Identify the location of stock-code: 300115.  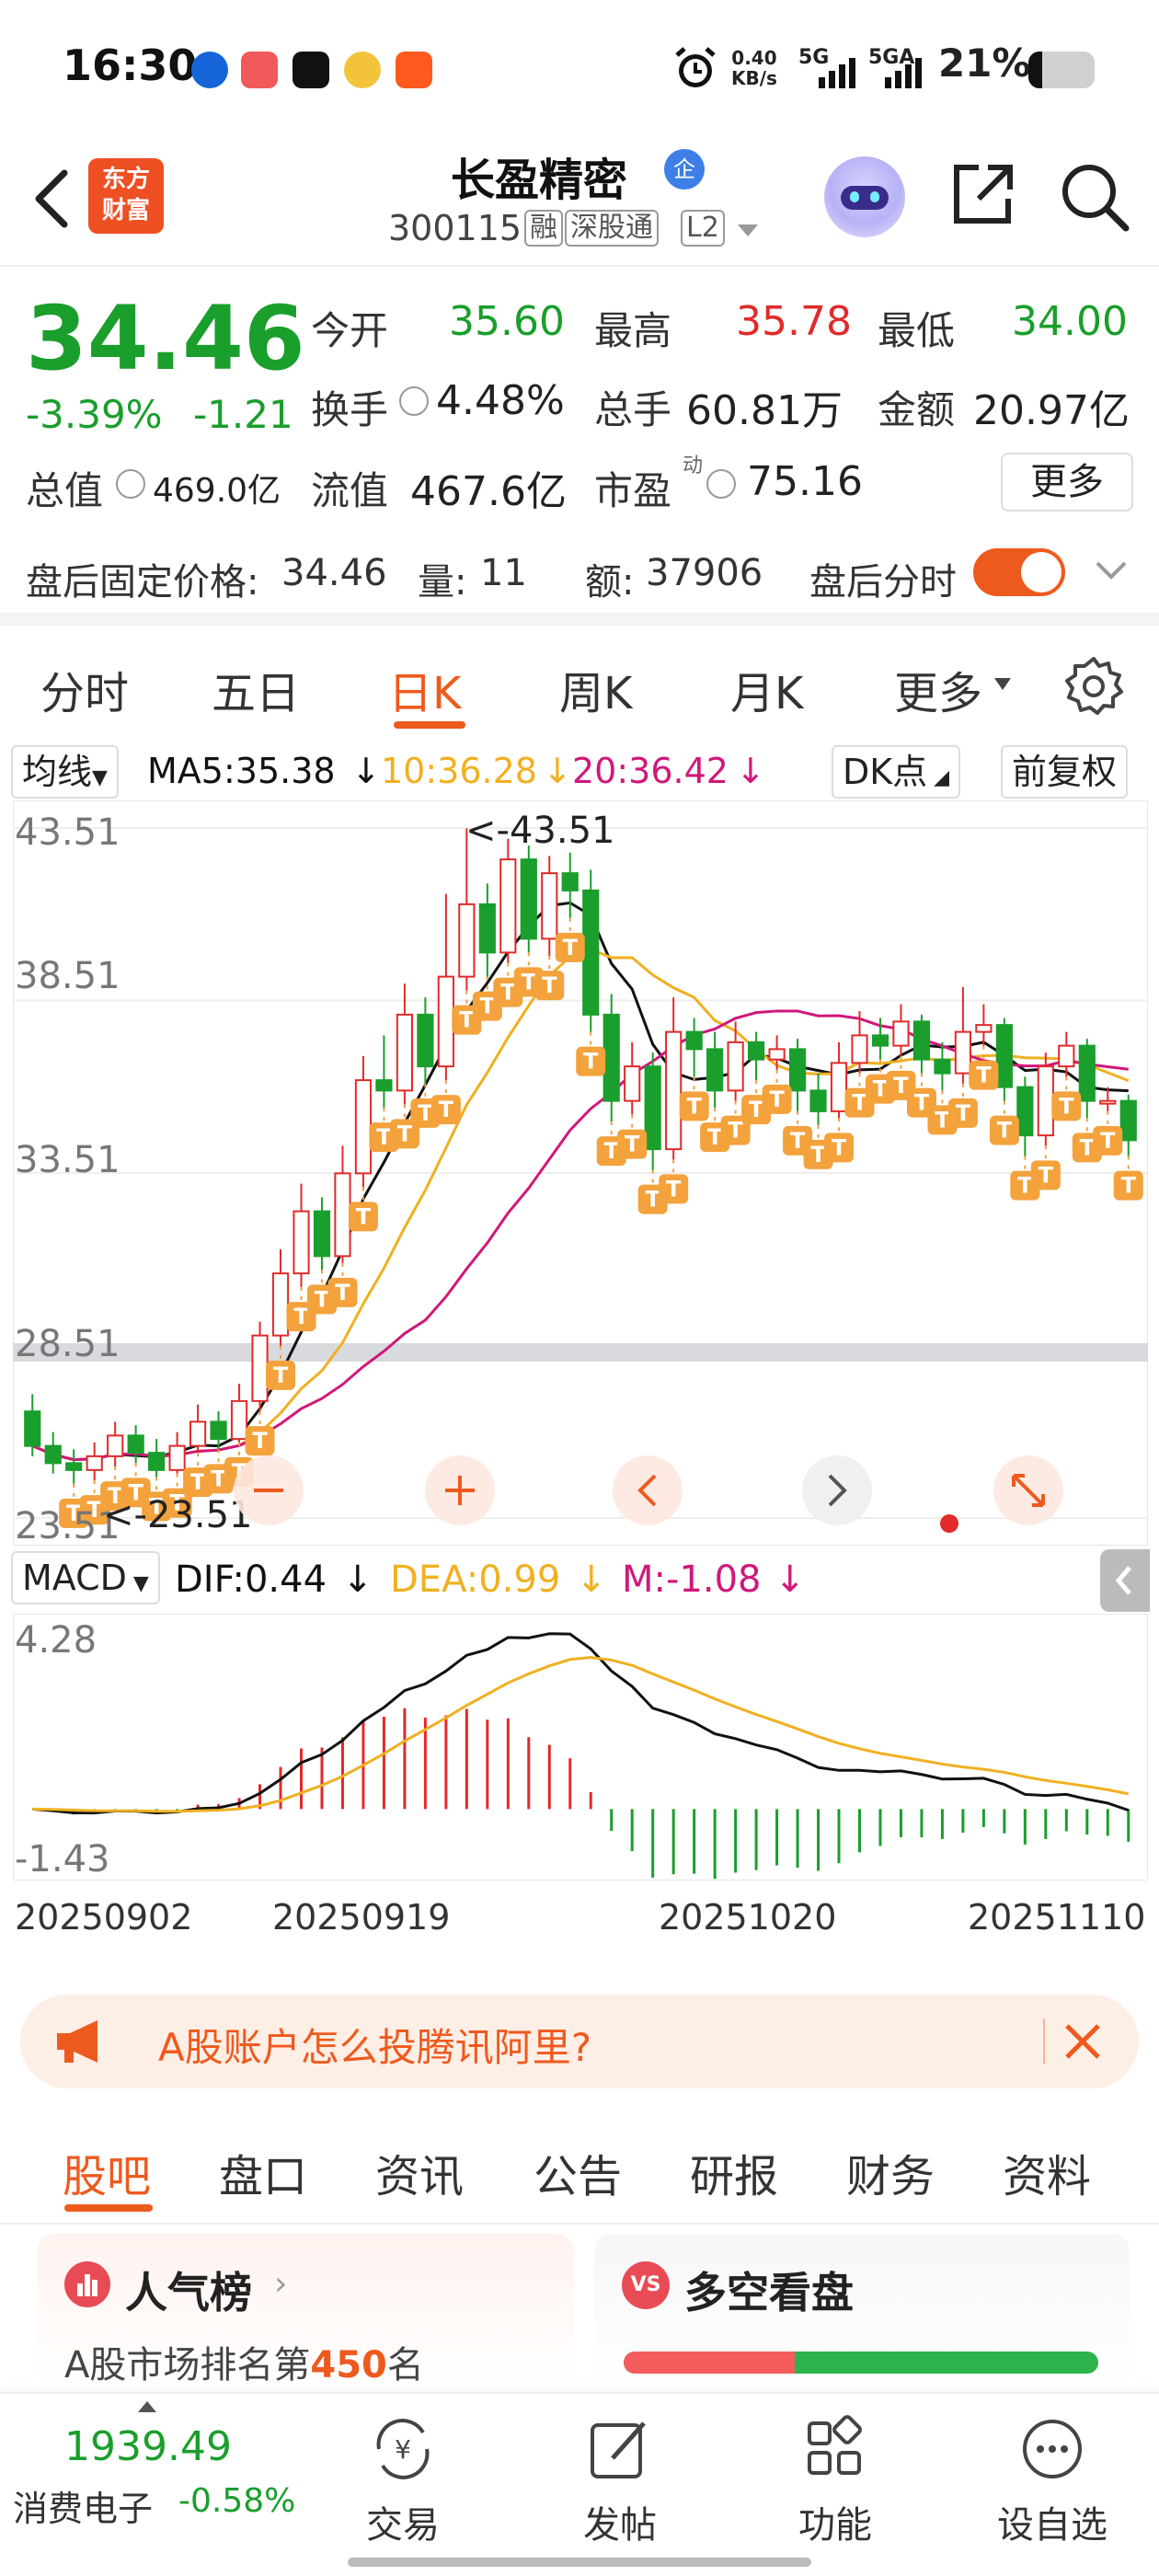
(455, 228).